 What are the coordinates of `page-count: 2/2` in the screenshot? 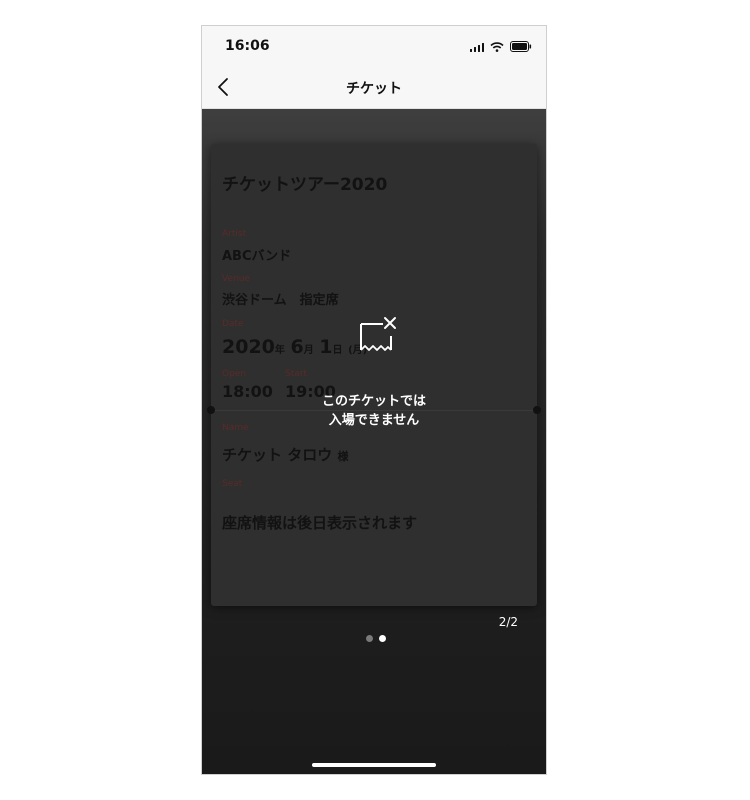 It's located at (508, 622).